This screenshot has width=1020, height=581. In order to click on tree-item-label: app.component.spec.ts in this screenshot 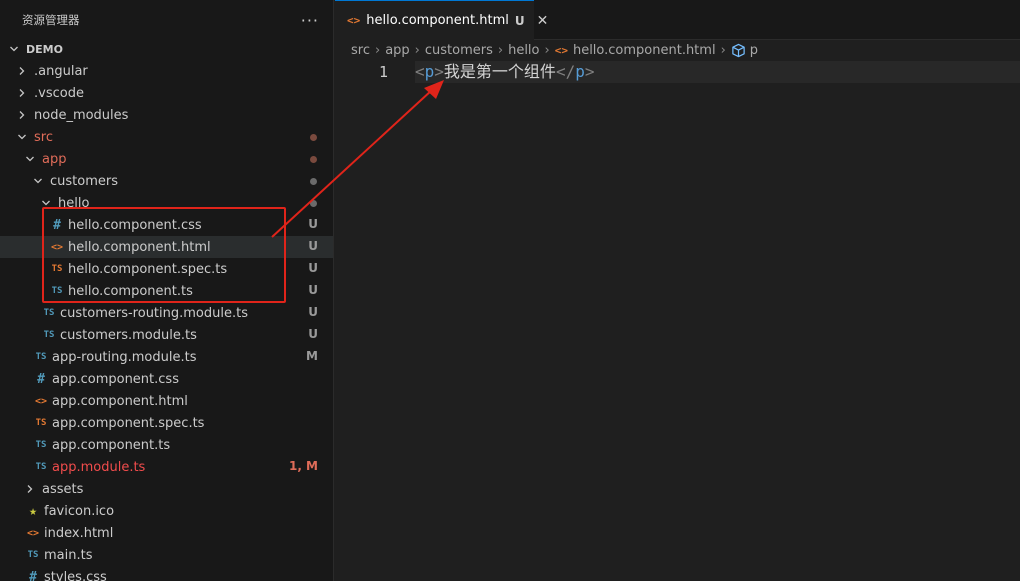, I will do `click(128, 423)`.